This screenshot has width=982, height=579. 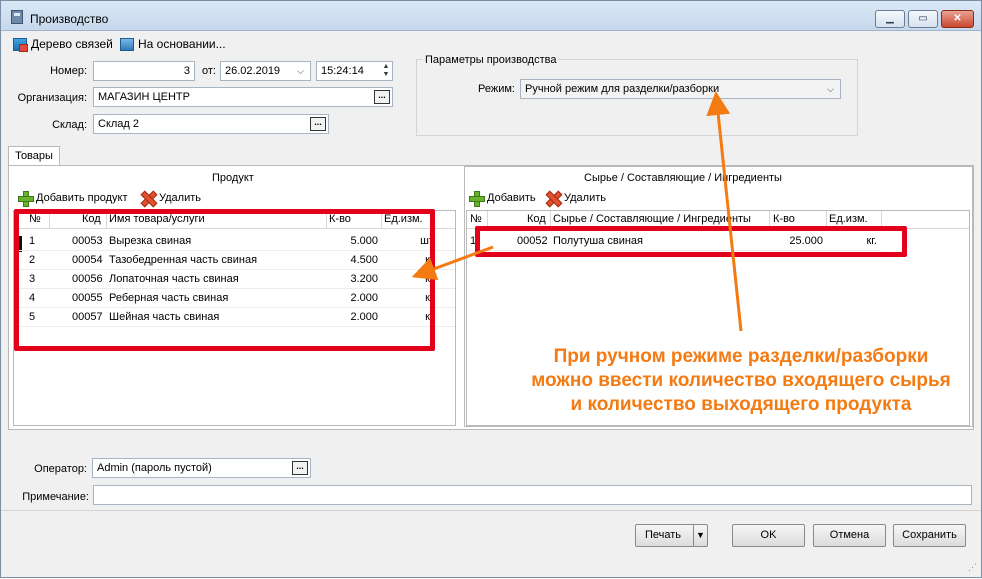 What do you see at coordinates (741, 356) in the screenshot?
I see `callout-line-1: При ручном режиме разделки/разборки` at bounding box center [741, 356].